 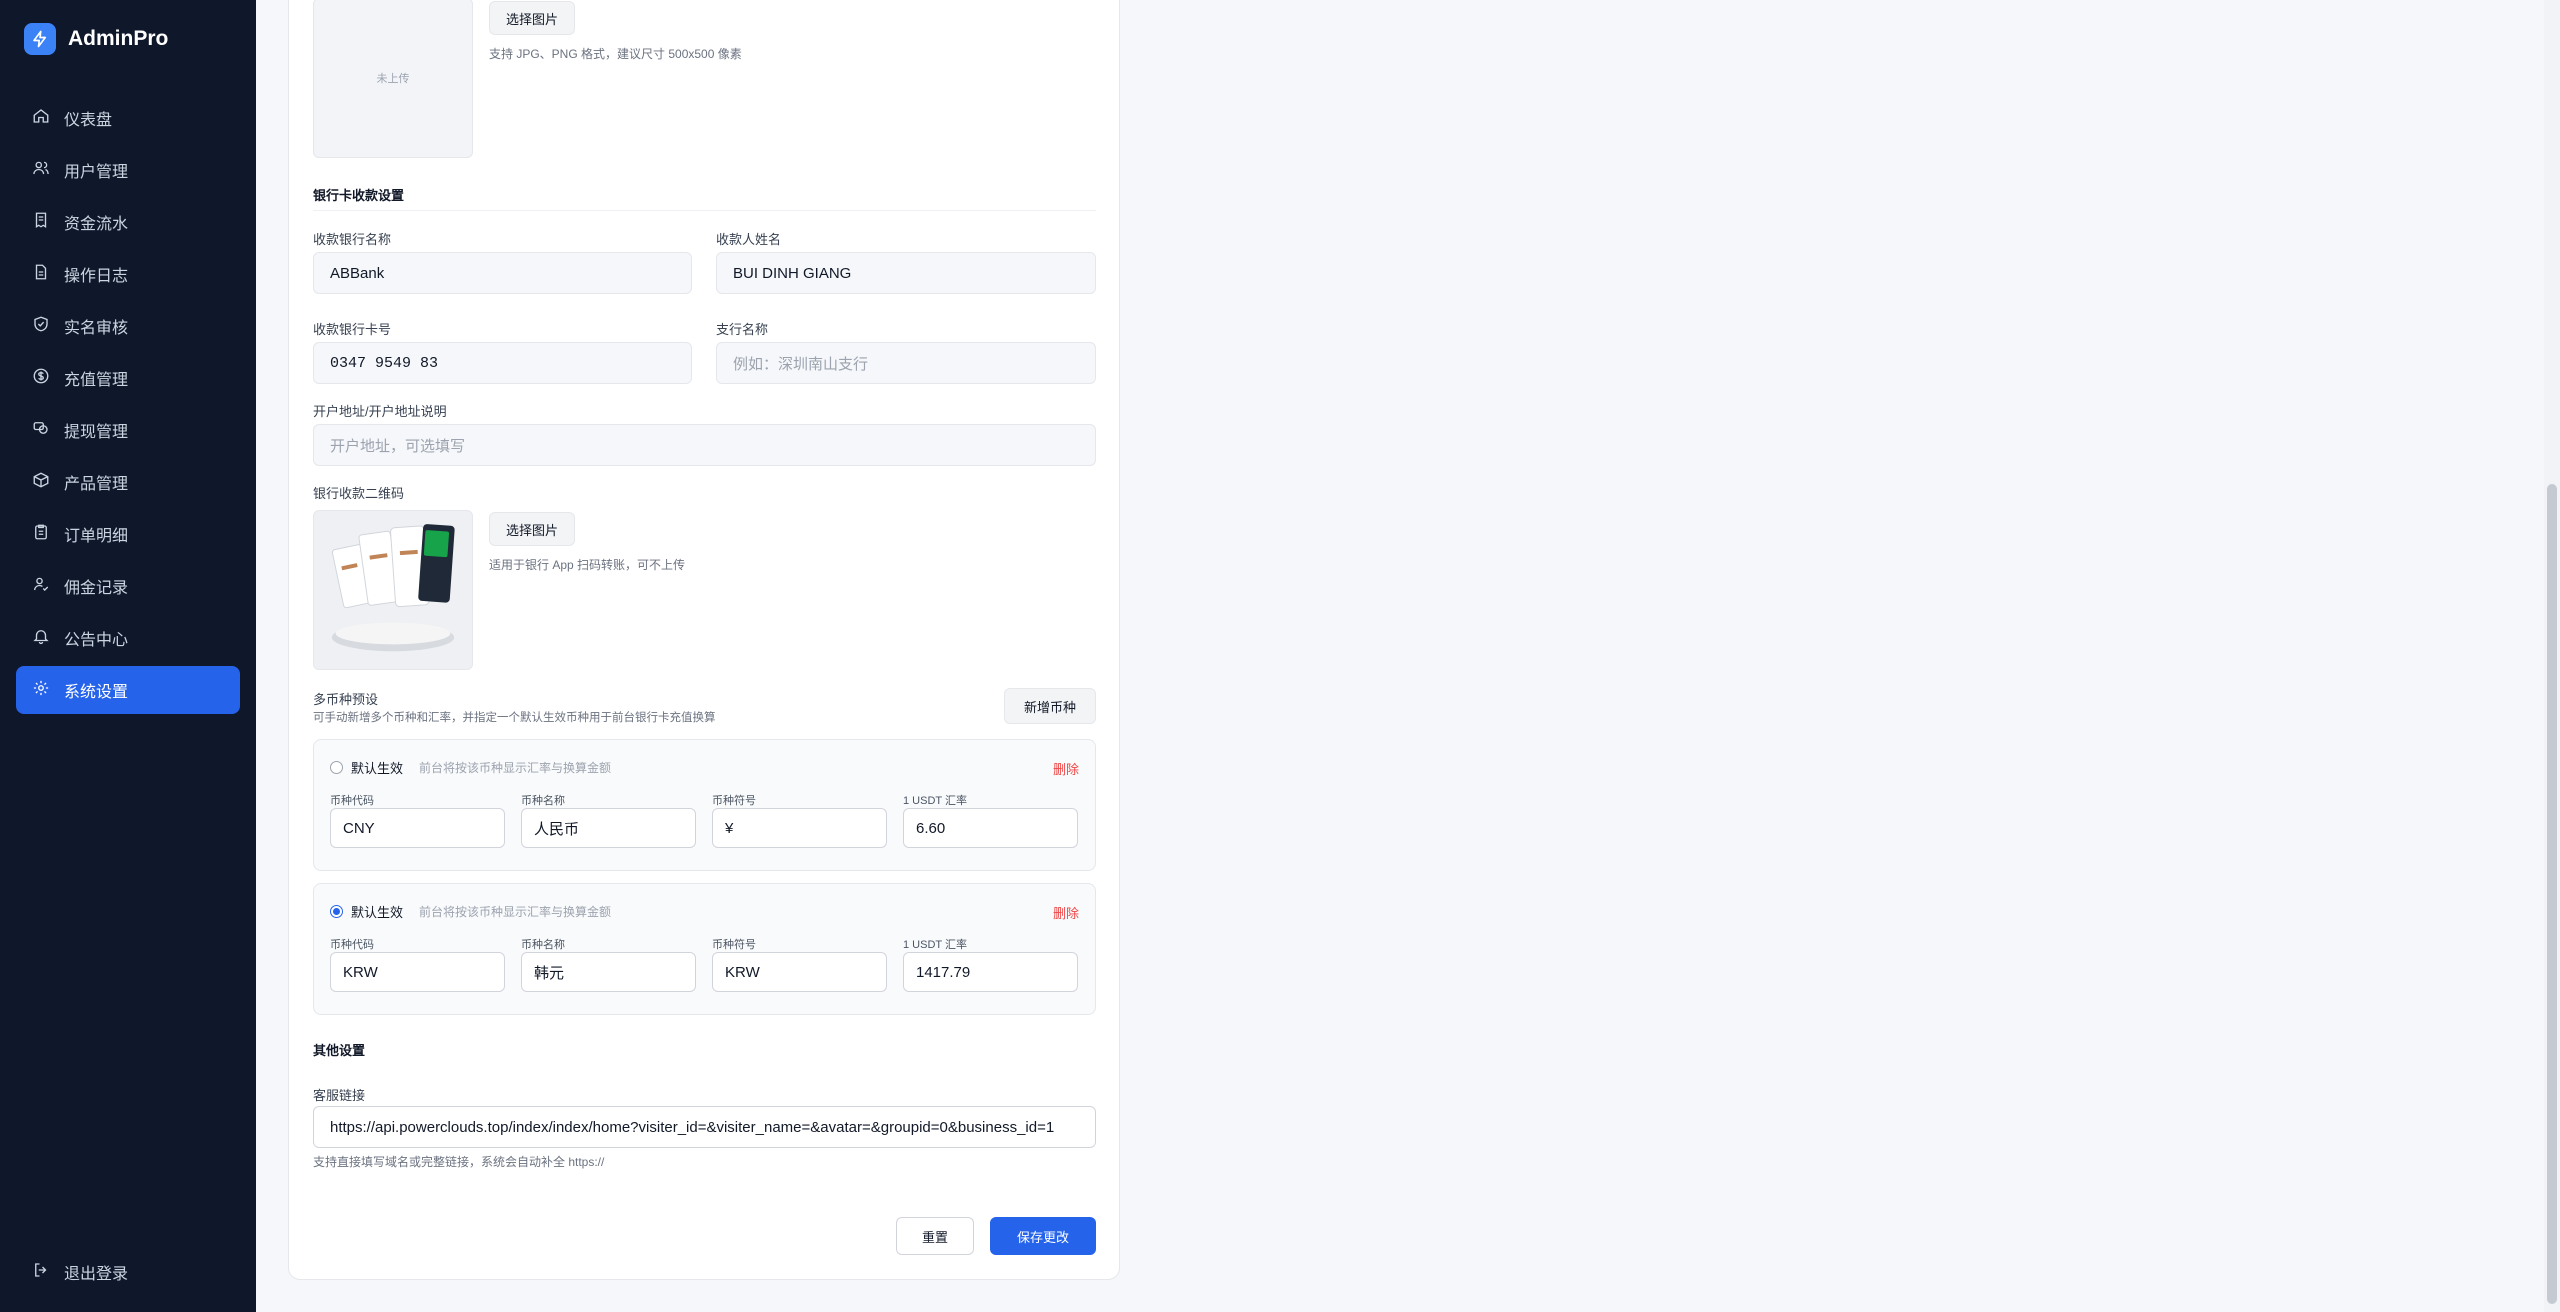 What do you see at coordinates (88, 120) in the screenshot?
I see `sidebar-item-label: 仪表盘` at bounding box center [88, 120].